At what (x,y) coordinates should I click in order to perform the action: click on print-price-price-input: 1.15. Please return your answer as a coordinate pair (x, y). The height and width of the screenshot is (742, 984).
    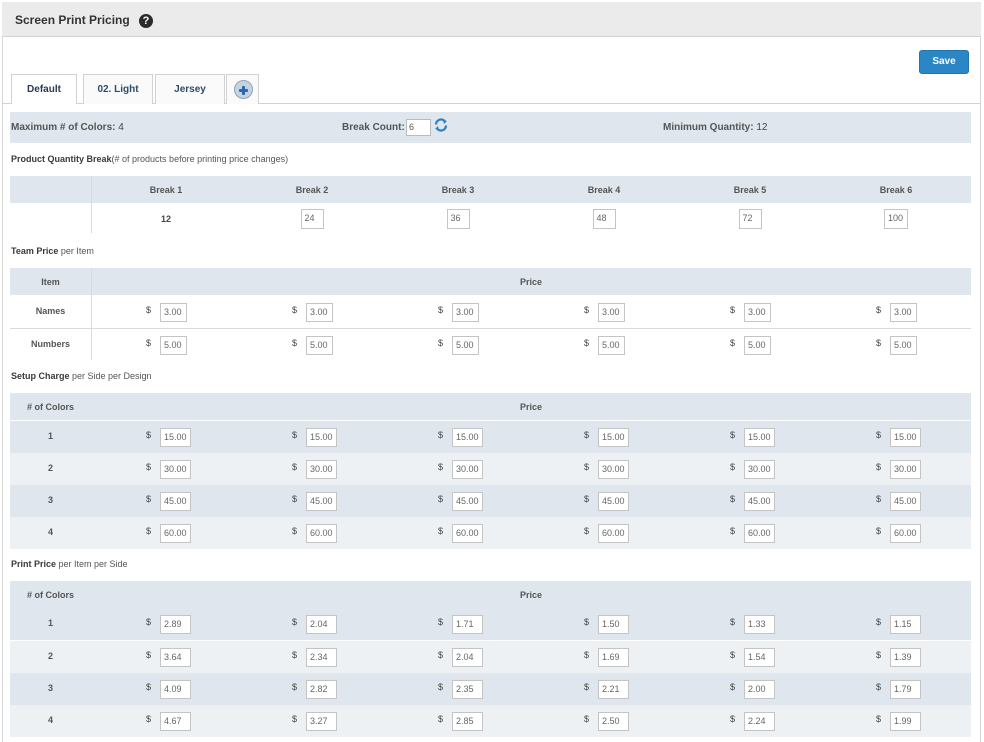
    Looking at the image, I should click on (905, 624).